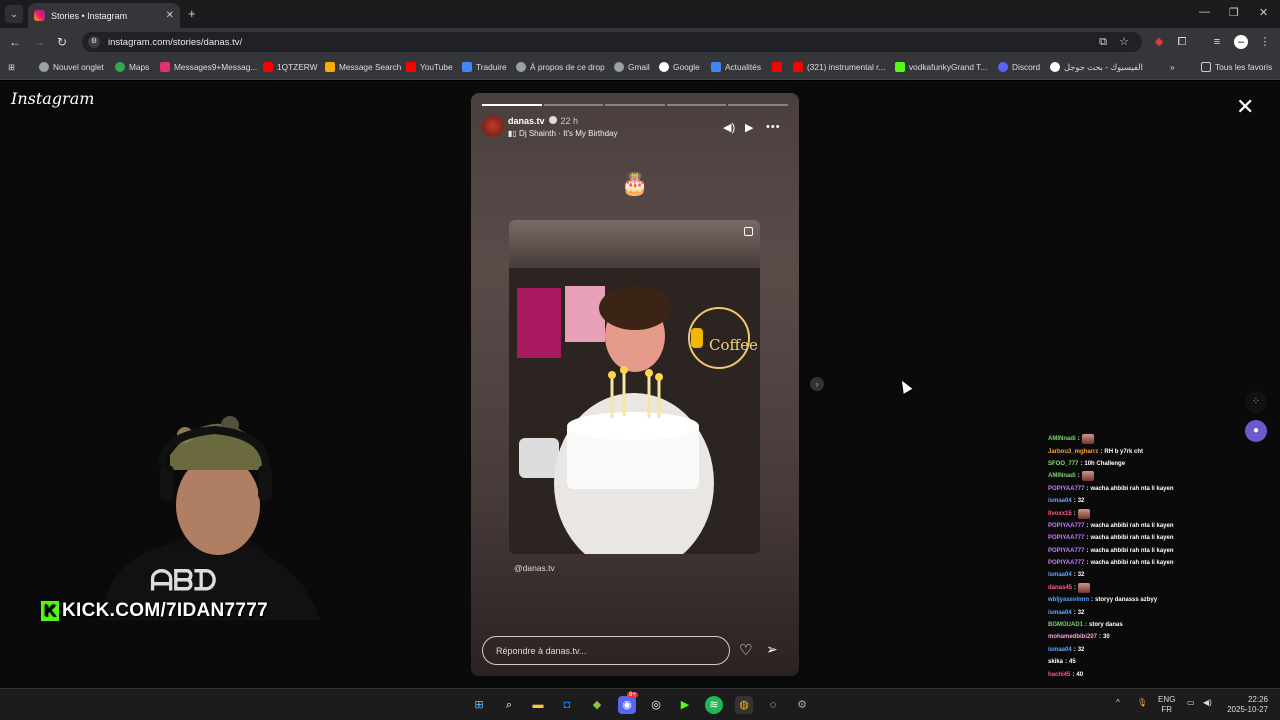 The image size is (1280, 720). What do you see at coordinates (538, 705) in the screenshot?
I see `file-explorer-icon: ▬` at bounding box center [538, 705].